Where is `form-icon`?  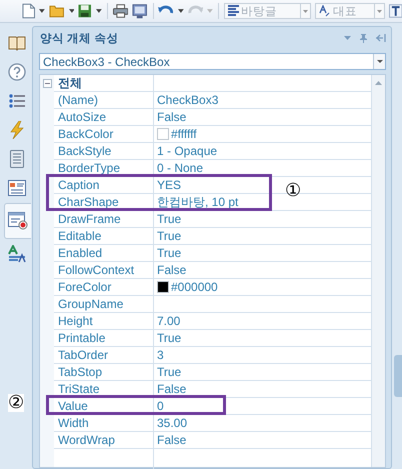
form-icon is located at coordinates (17, 188).